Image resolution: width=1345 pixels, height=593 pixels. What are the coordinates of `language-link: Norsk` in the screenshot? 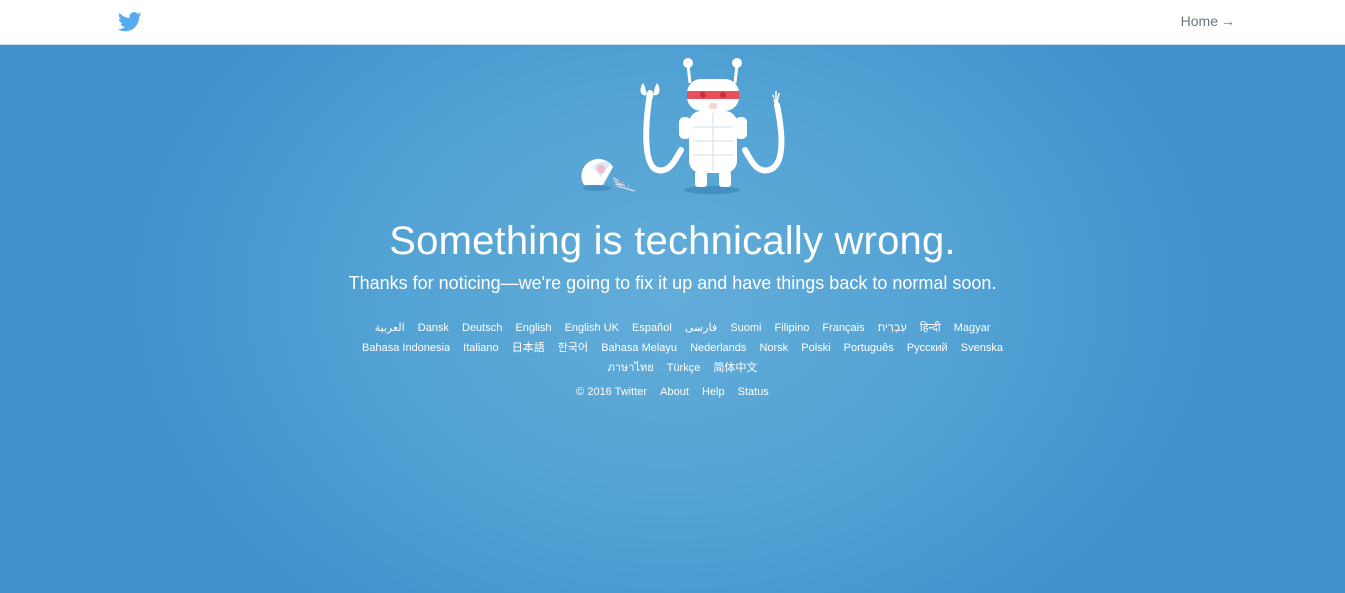 It's located at (773, 348).